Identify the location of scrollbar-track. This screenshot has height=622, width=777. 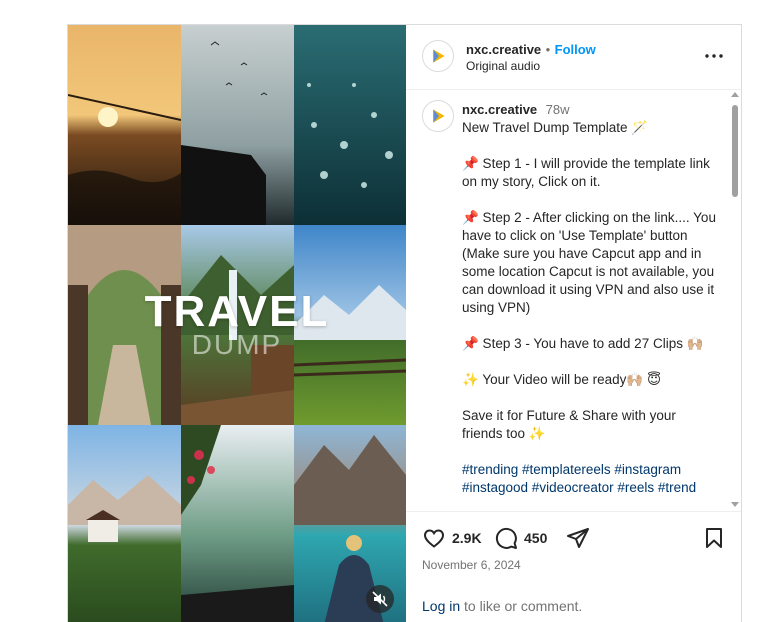
(735, 299).